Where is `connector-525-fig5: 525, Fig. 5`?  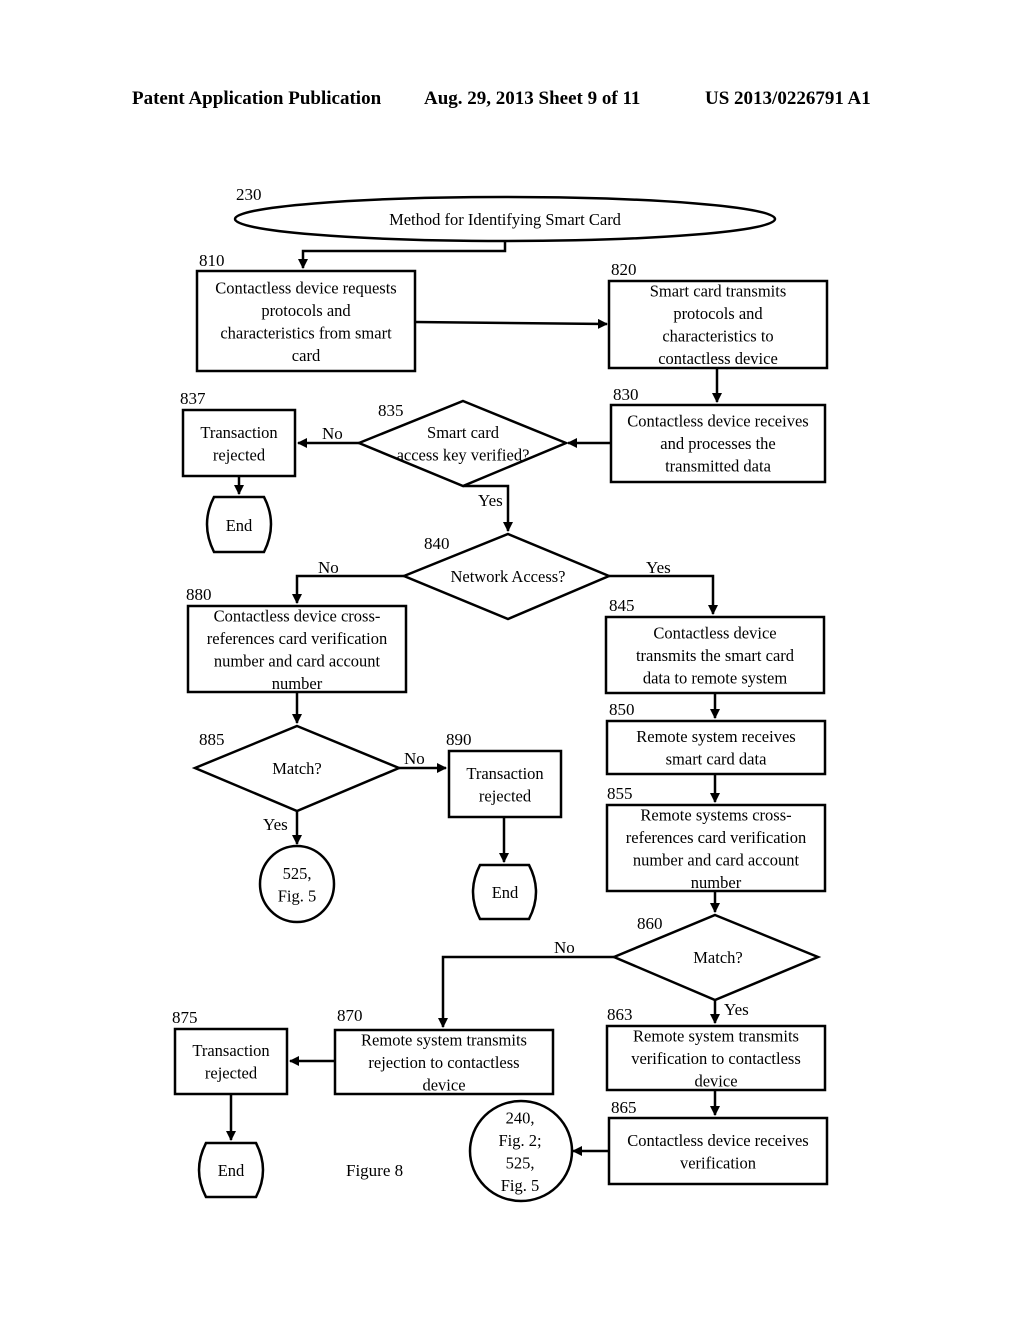
connector-525-fig5: 525, Fig. 5 is located at coordinates (297, 884).